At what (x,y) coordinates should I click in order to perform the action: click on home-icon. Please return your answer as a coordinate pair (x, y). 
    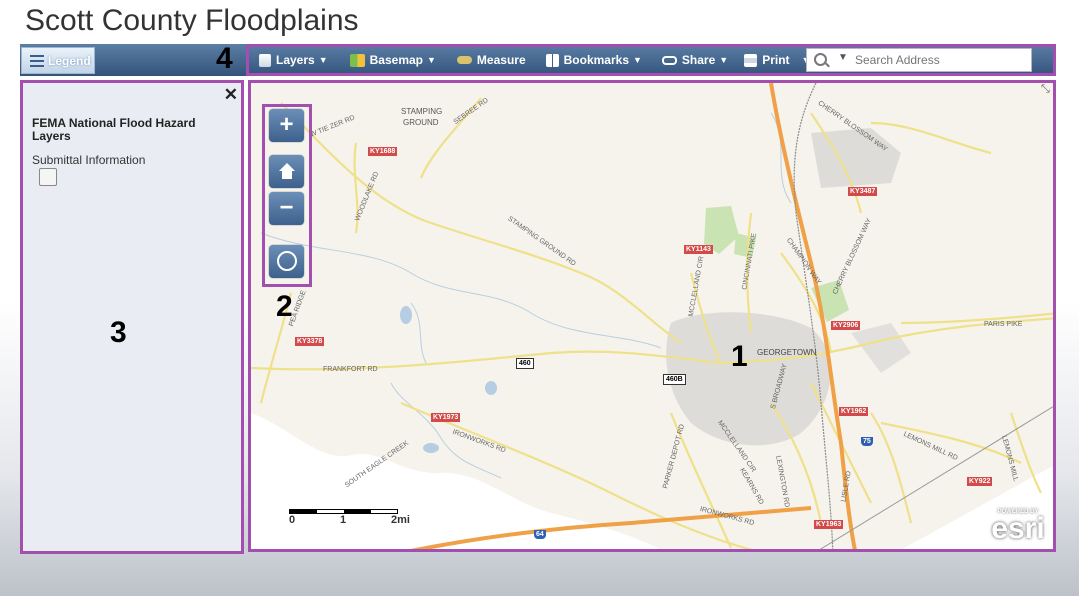
    Looking at the image, I should click on (287, 171).